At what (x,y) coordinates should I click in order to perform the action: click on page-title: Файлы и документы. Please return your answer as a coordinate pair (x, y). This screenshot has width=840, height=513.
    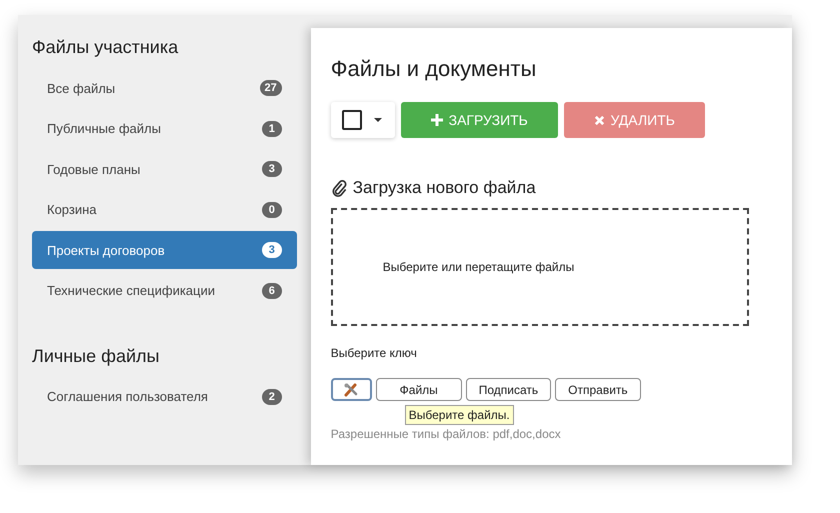
    Looking at the image, I should click on (434, 69).